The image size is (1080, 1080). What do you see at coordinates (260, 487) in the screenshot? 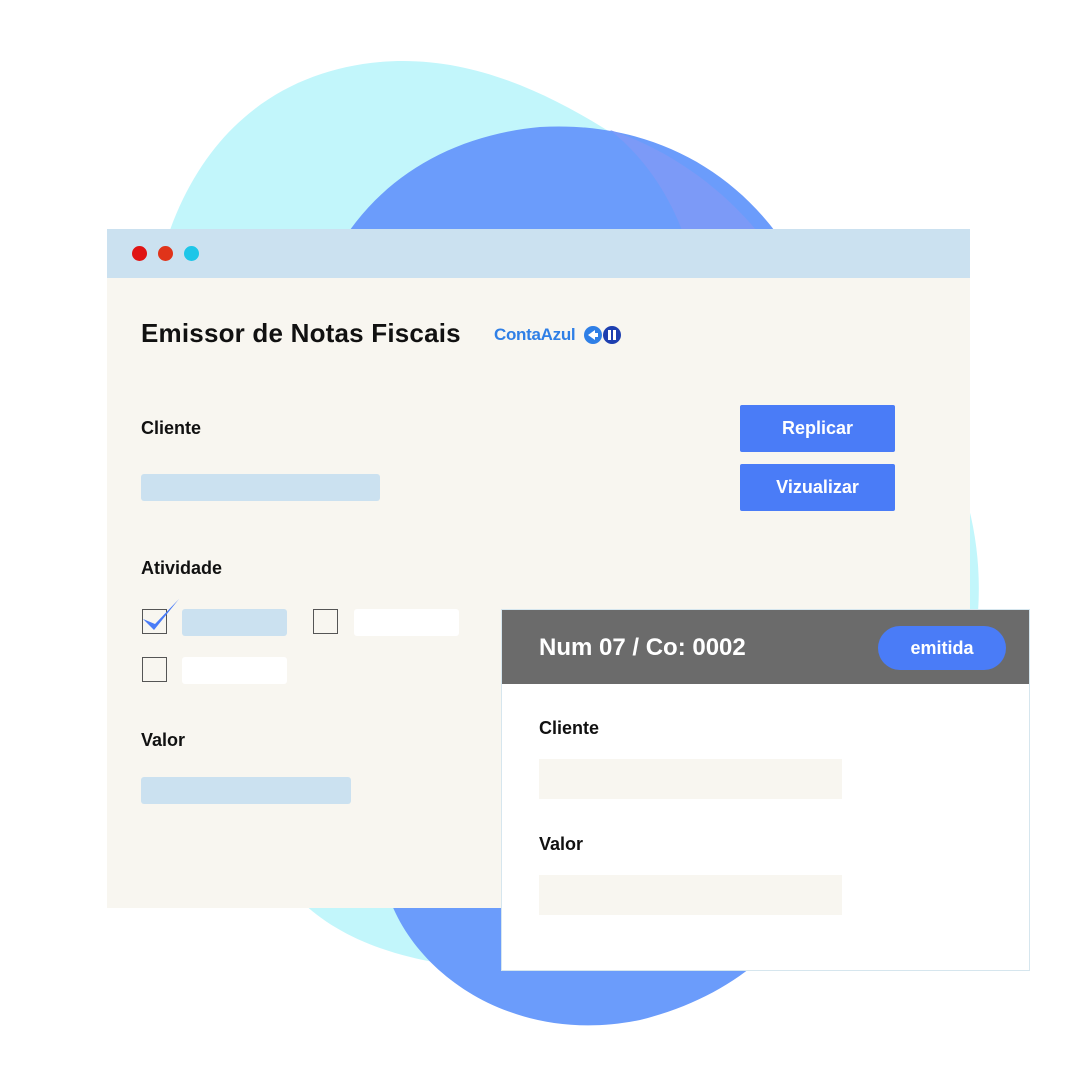
I see `cliente-input` at bounding box center [260, 487].